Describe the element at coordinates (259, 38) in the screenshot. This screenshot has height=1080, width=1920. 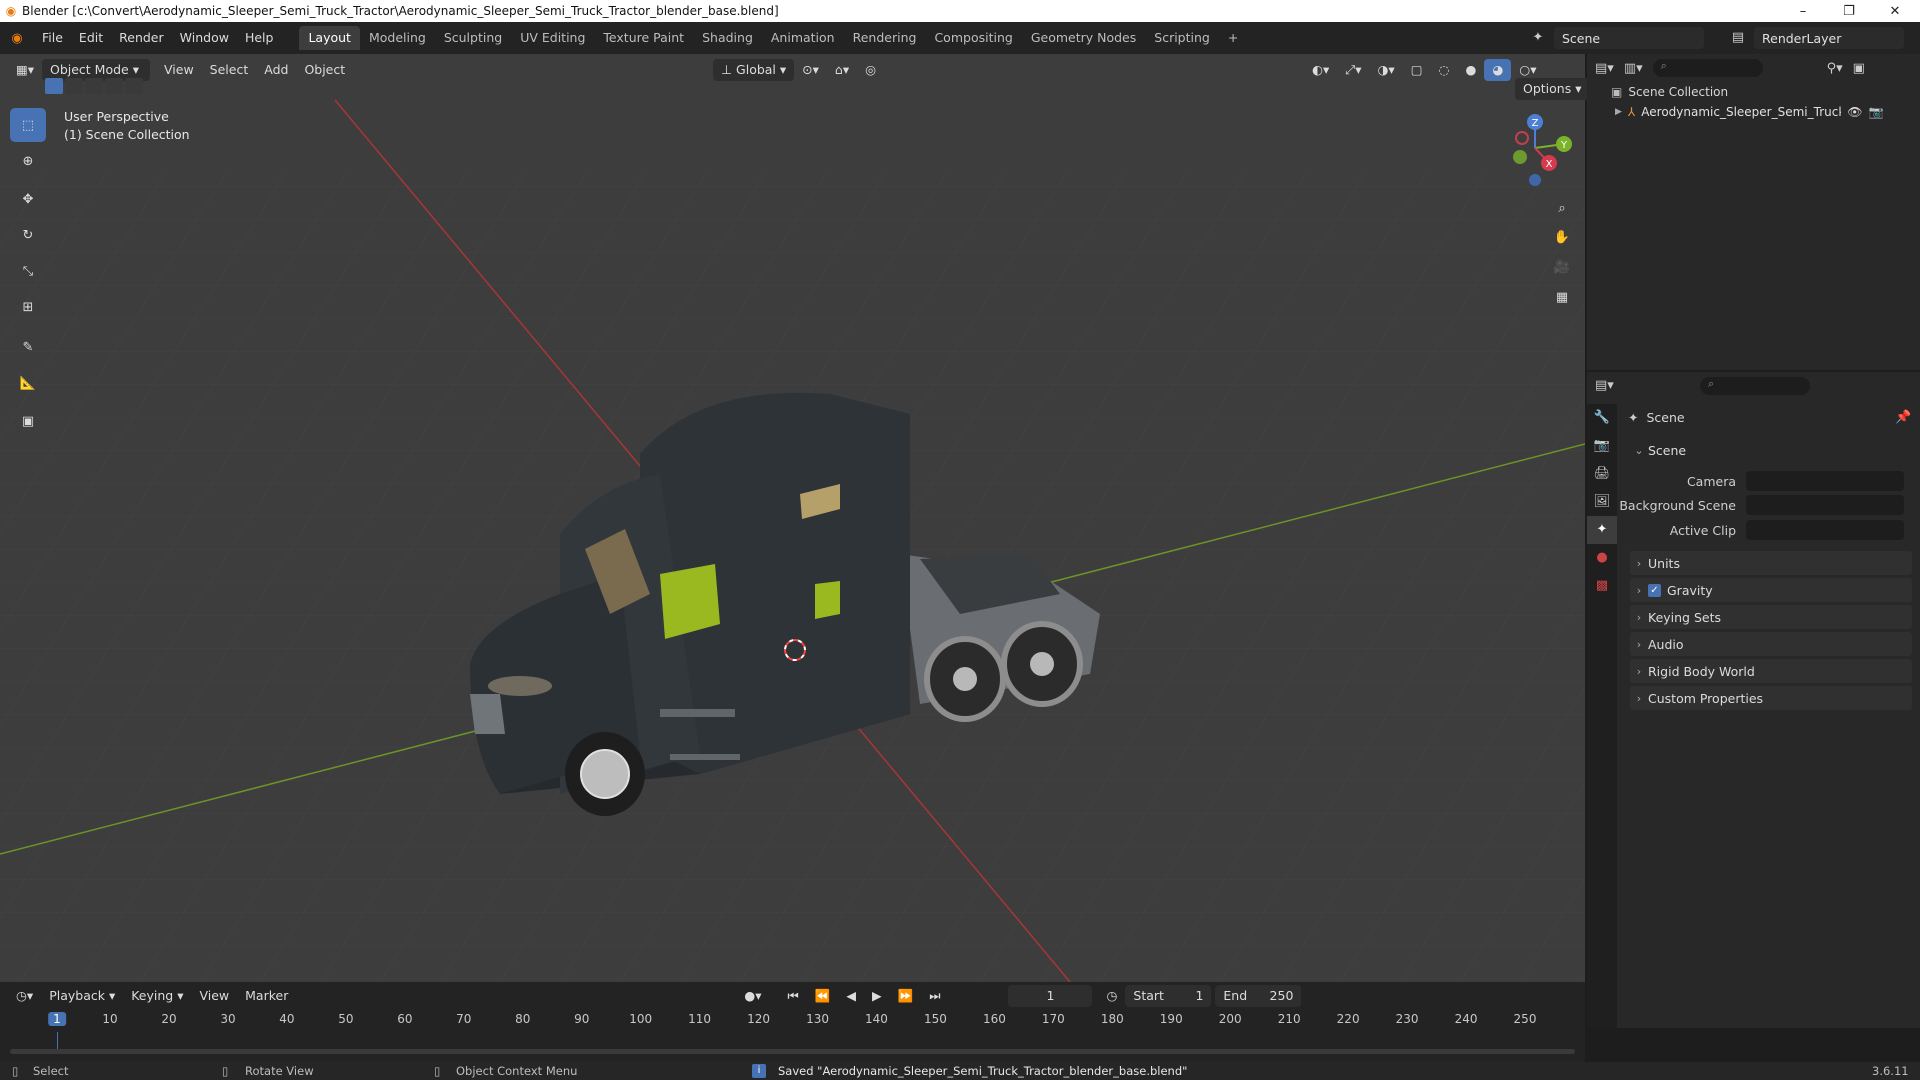
I see `menu-help: Help` at that location.